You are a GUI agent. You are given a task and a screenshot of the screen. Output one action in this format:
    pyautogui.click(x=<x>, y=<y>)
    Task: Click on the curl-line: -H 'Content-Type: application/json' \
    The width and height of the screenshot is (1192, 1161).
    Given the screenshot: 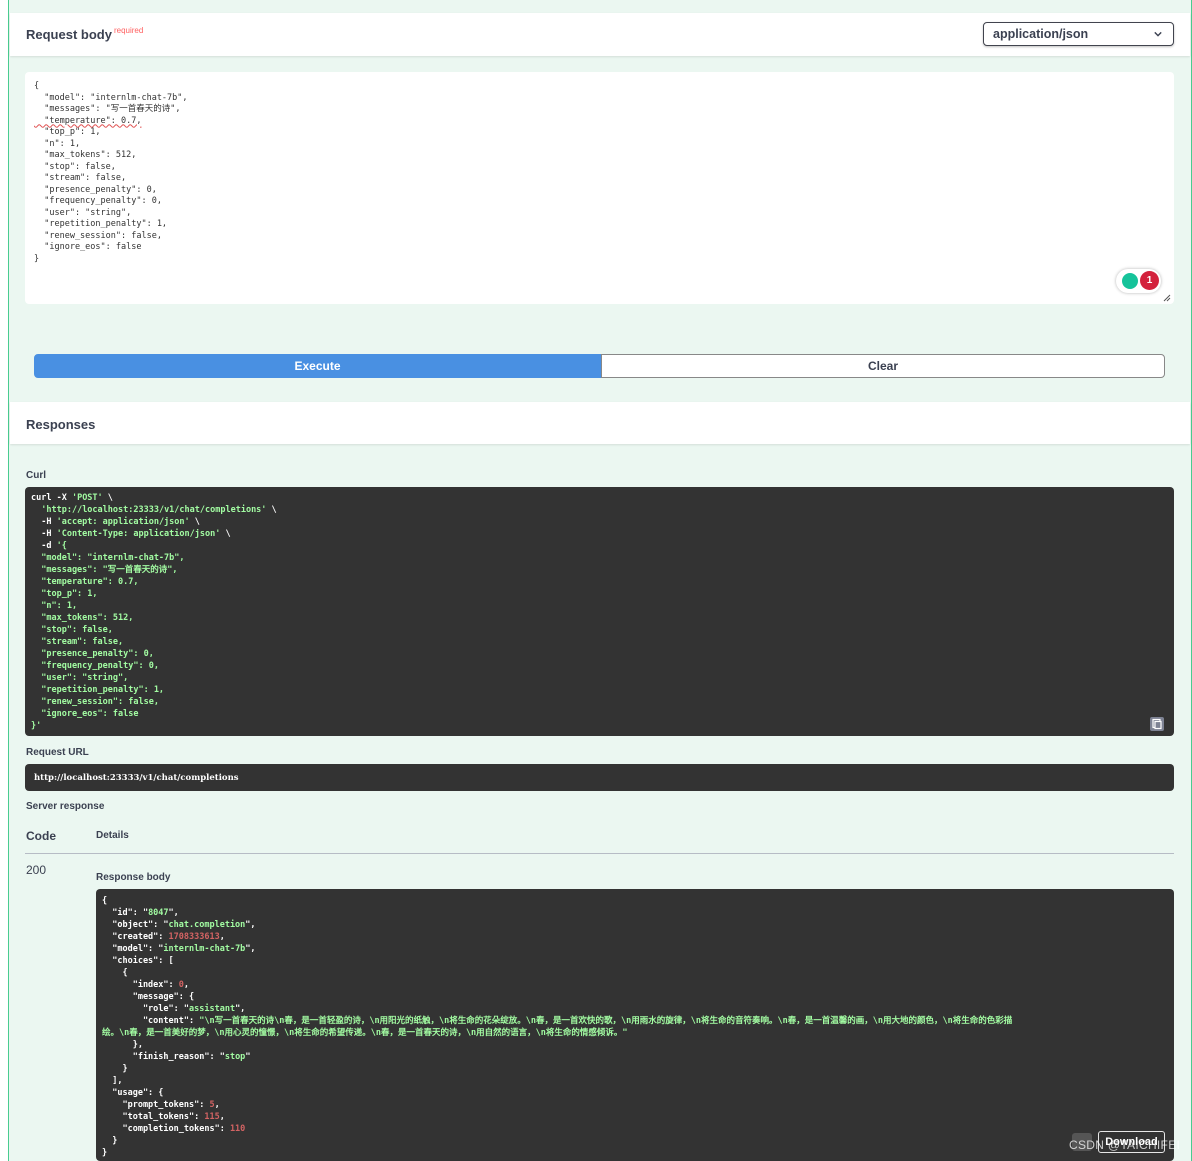 What is the action you would take?
    pyautogui.click(x=131, y=534)
    